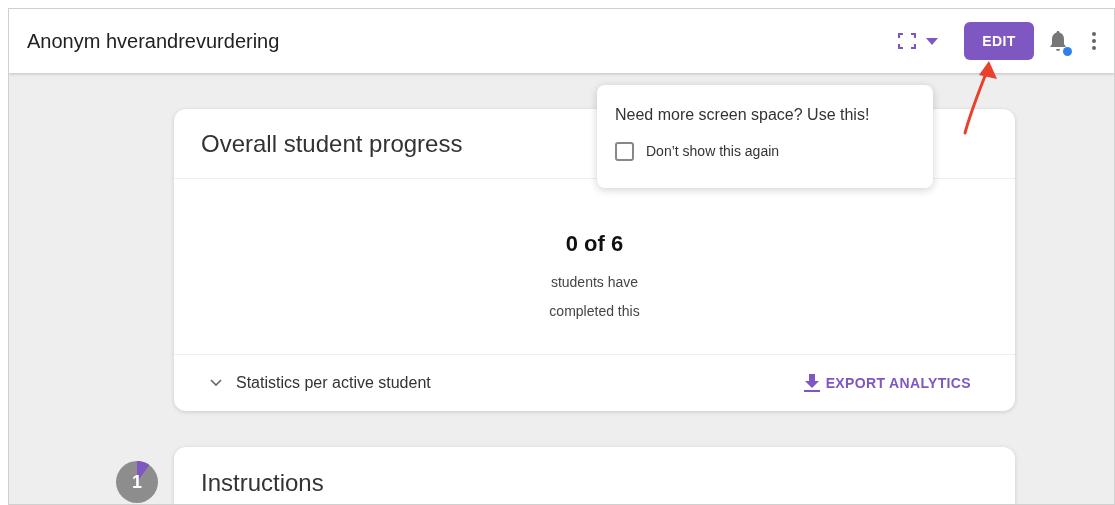  Describe the element at coordinates (887, 383) in the screenshot. I see `export-analytics-button: EXPORT ANALYTICS` at that location.